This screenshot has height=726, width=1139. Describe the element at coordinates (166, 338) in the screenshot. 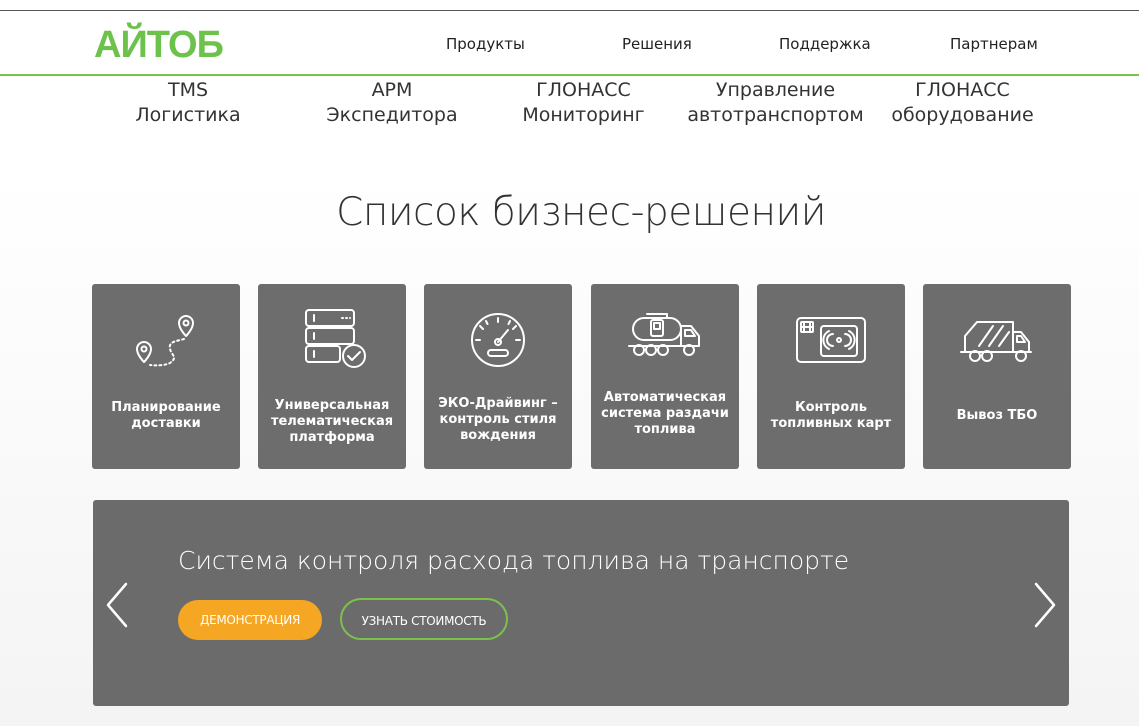

I see `route-pins-icon` at that location.